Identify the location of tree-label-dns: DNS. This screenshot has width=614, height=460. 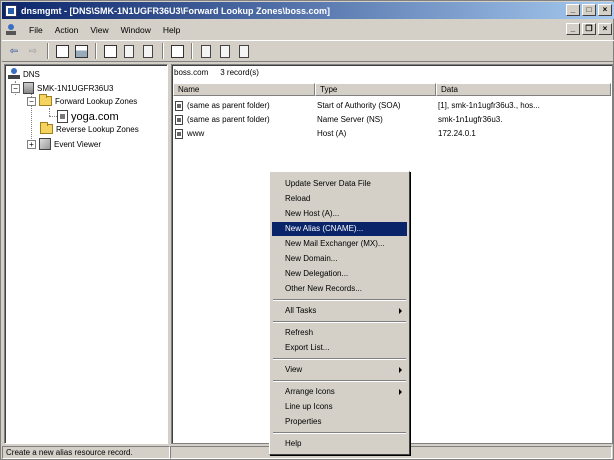
(31, 74).